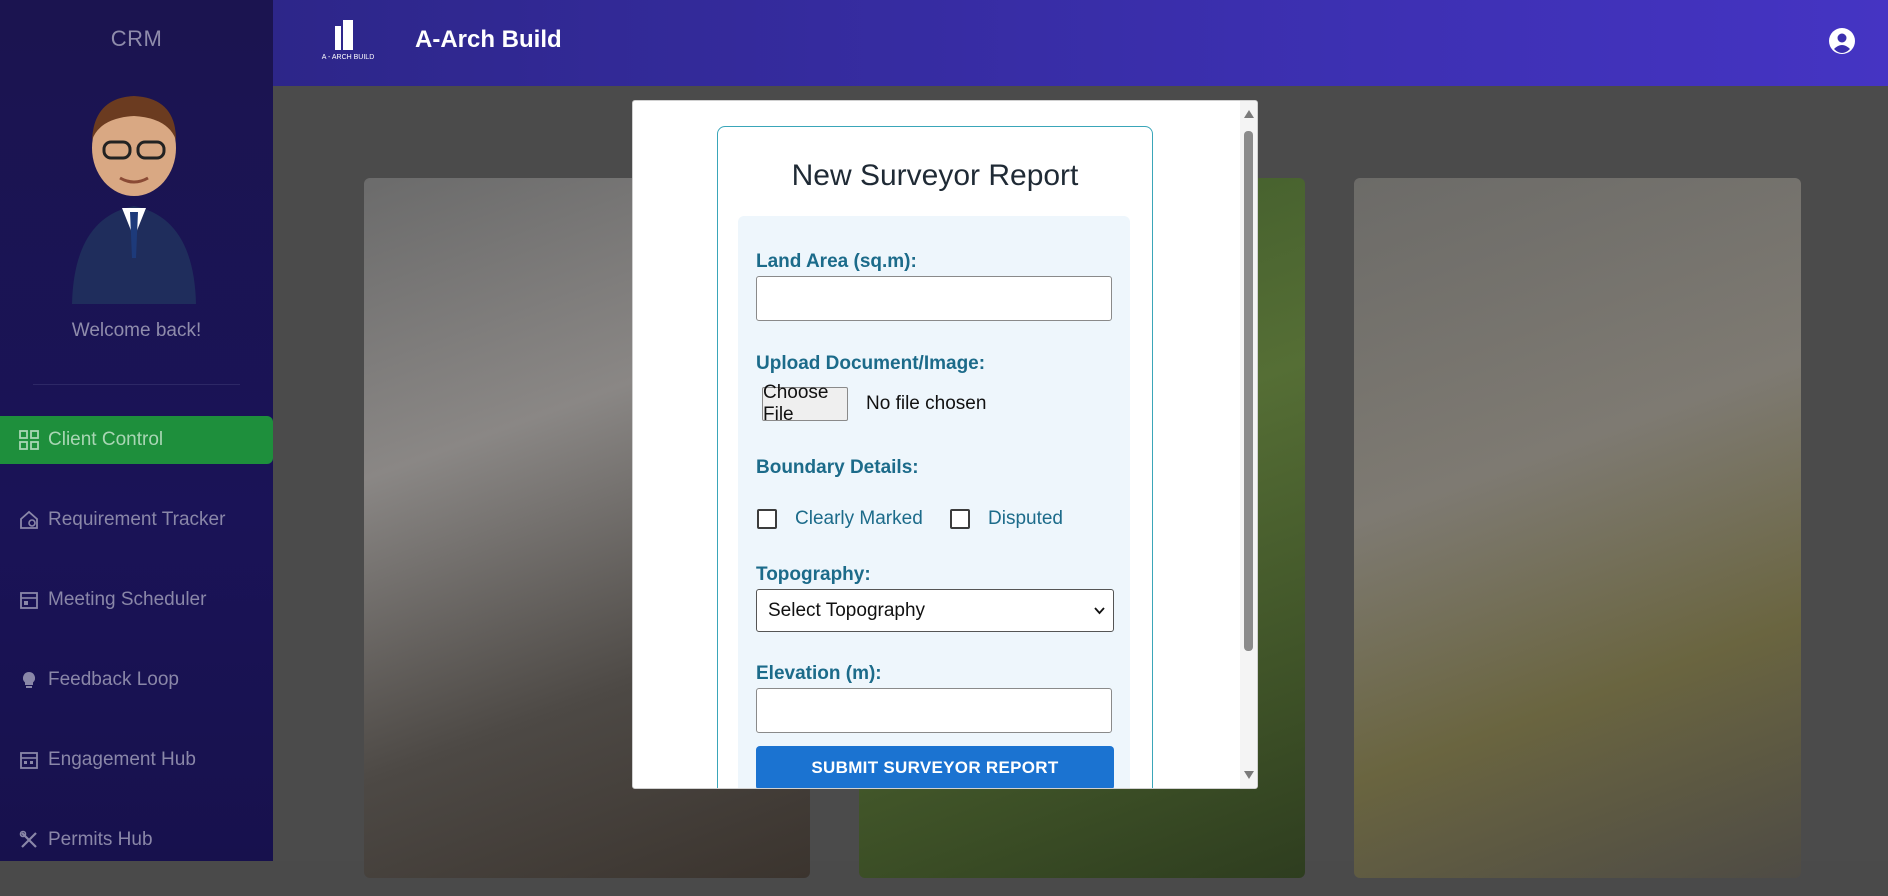 Image resolution: width=1888 pixels, height=896 pixels. I want to click on sidebar-item-feedback-loop: Feedback Loop, so click(136, 680).